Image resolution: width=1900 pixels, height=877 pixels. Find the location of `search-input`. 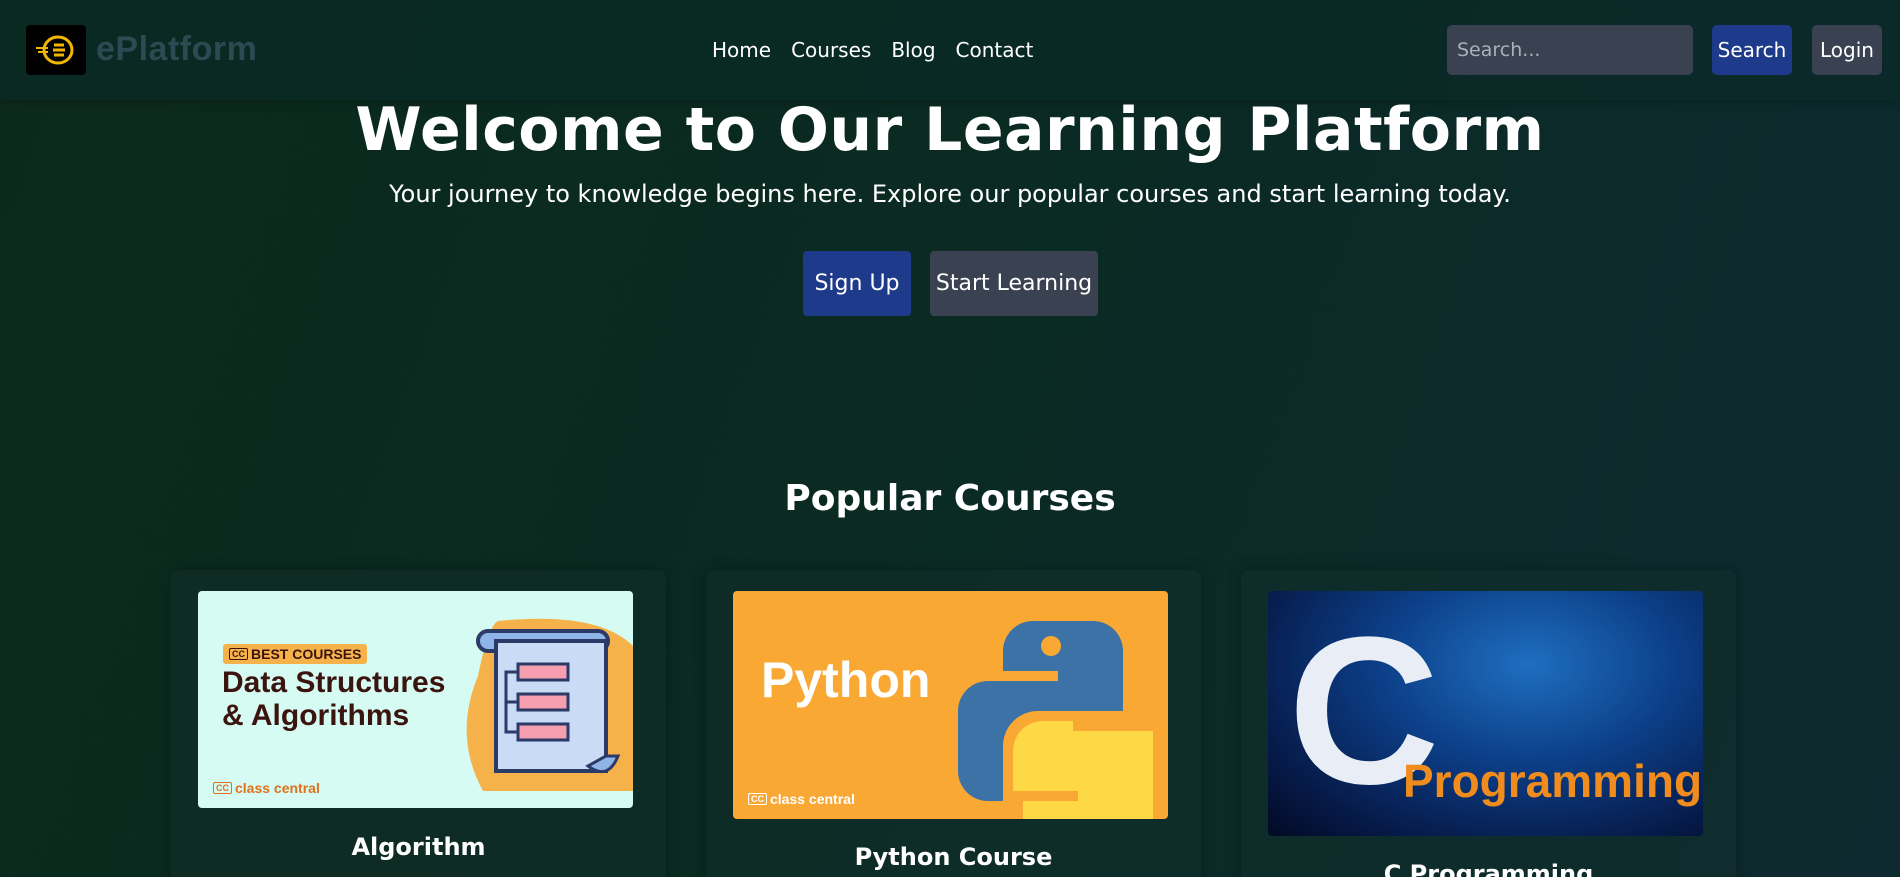

search-input is located at coordinates (1570, 50).